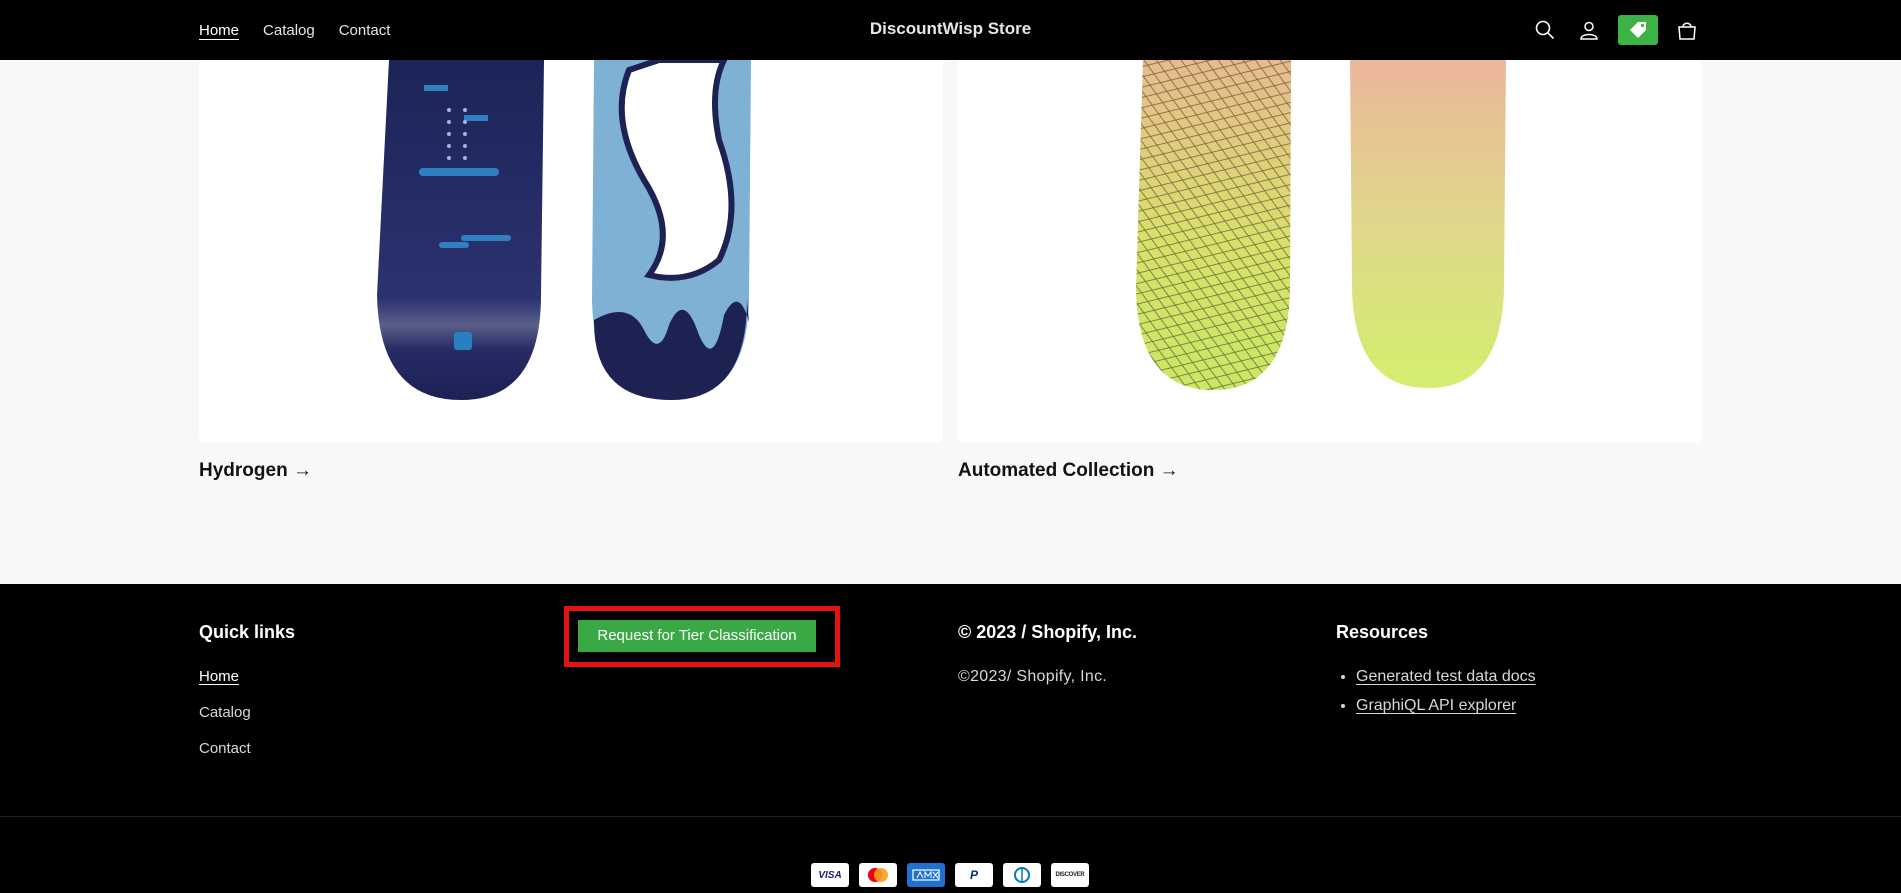 The image size is (1901, 893). I want to click on mastercard-icon, so click(878, 875).